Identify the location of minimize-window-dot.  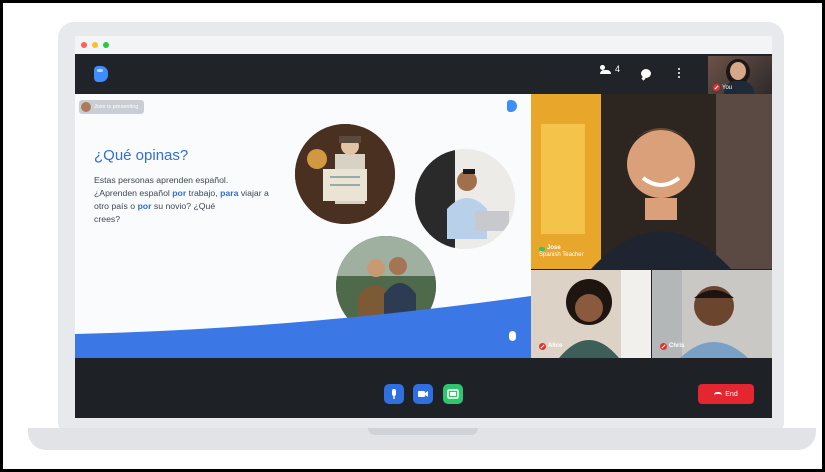
(95, 45).